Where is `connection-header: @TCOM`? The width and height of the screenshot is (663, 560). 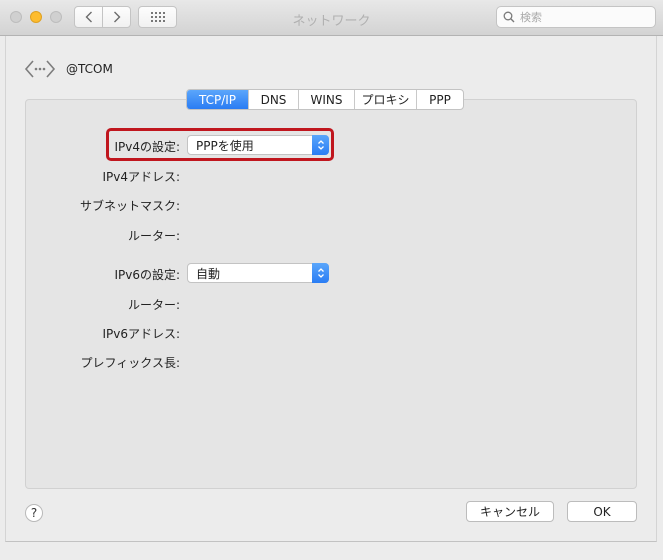 connection-header: @TCOM is located at coordinates (68, 69).